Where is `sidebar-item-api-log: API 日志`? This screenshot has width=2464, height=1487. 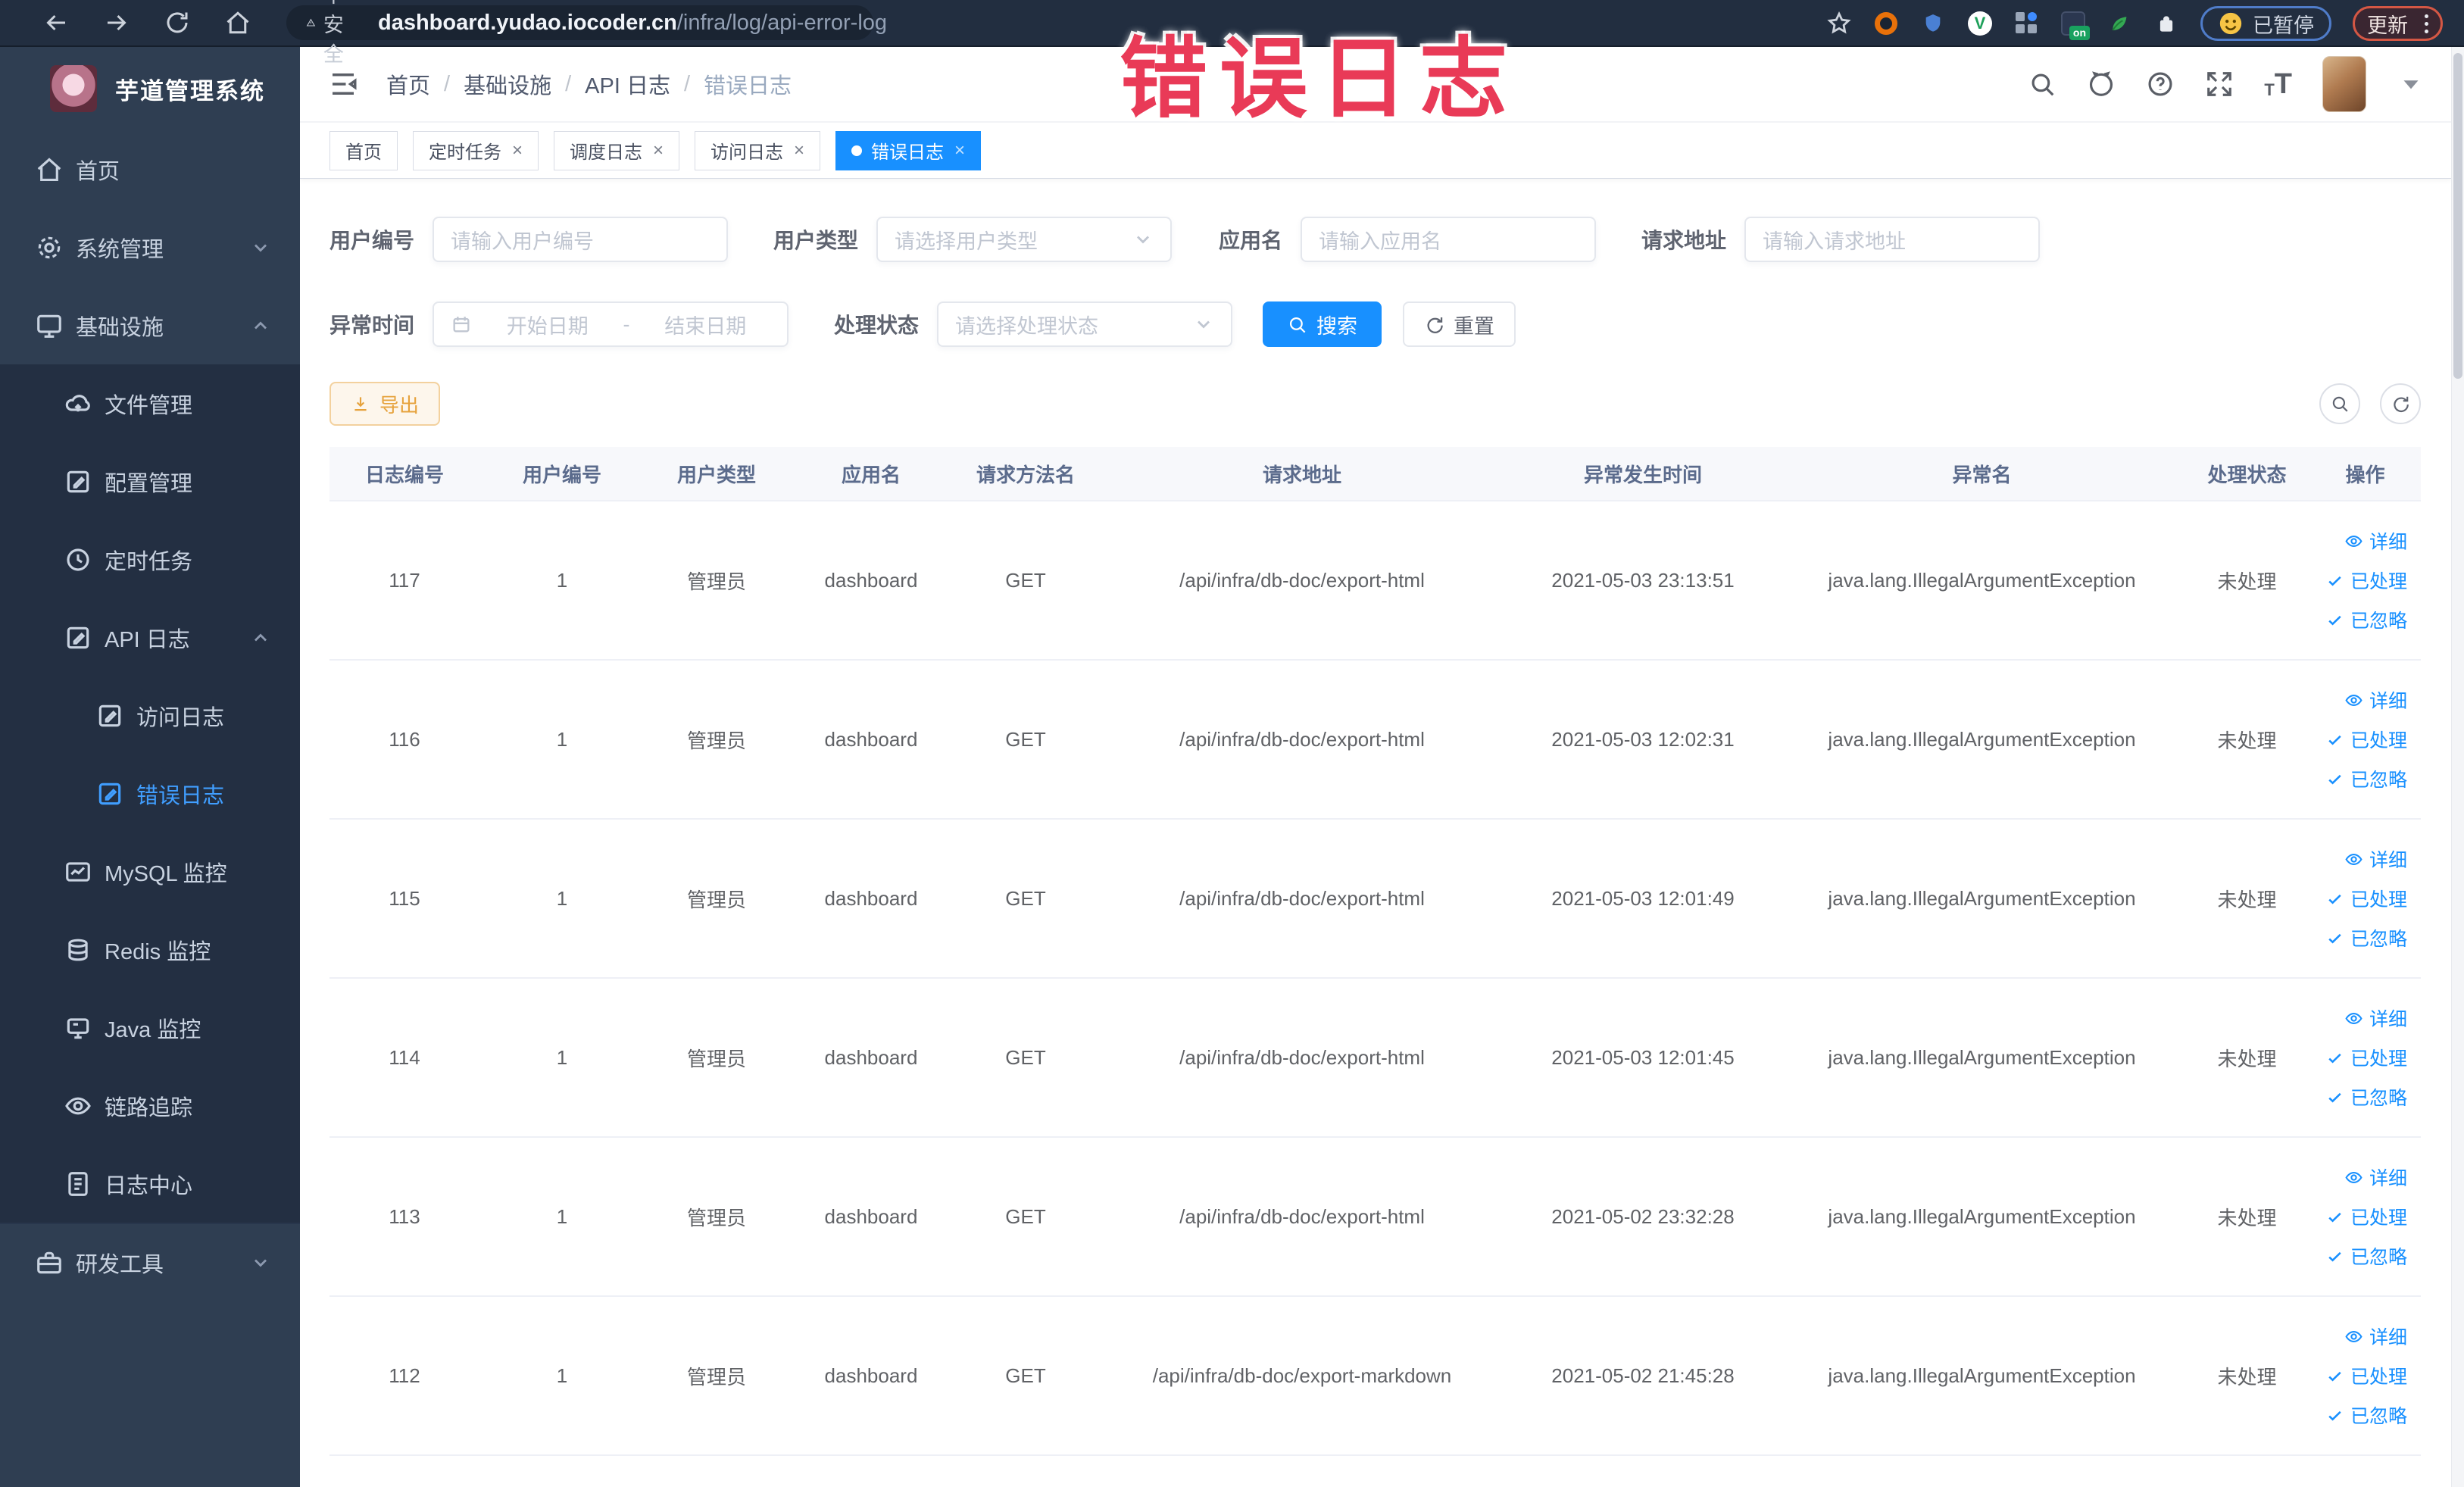
sidebar-item-api-log: API 日志 is located at coordinates (150, 637).